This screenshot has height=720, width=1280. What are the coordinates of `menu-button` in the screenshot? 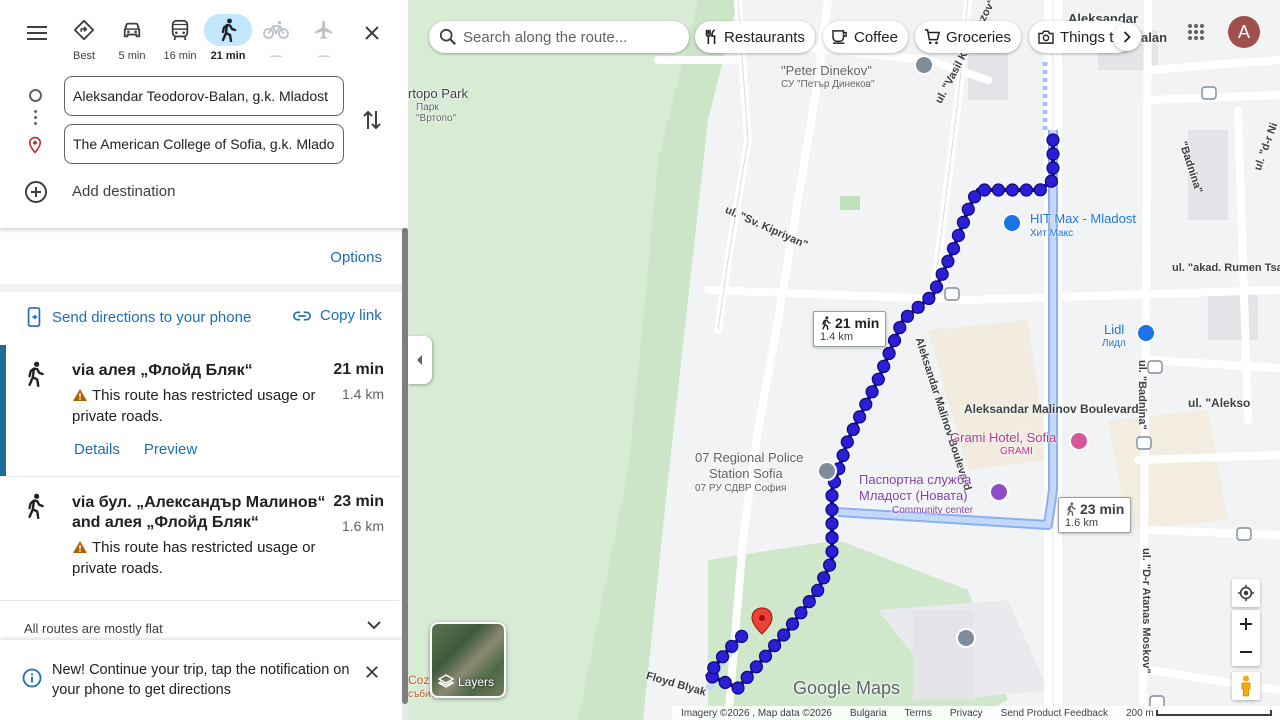 It's located at (37, 33).